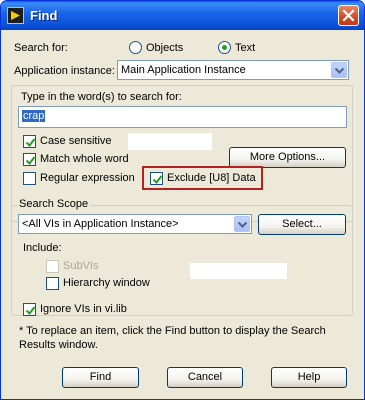 Image resolution: width=365 pixels, height=400 pixels. What do you see at coordinates (183, 70) in the screenshot?
I see `application-instance-value: Main Application Instance` at bounding box center [183, 70].